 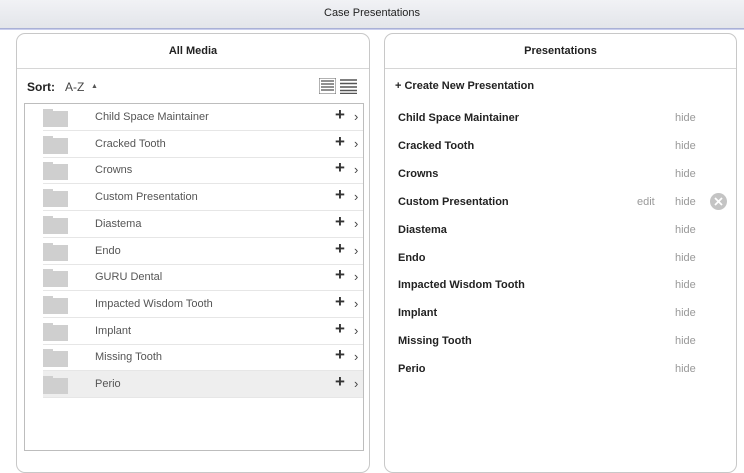 I want to click on media-item: Impacted Wisdom Tooth + ›, so click(x=203, y=304).